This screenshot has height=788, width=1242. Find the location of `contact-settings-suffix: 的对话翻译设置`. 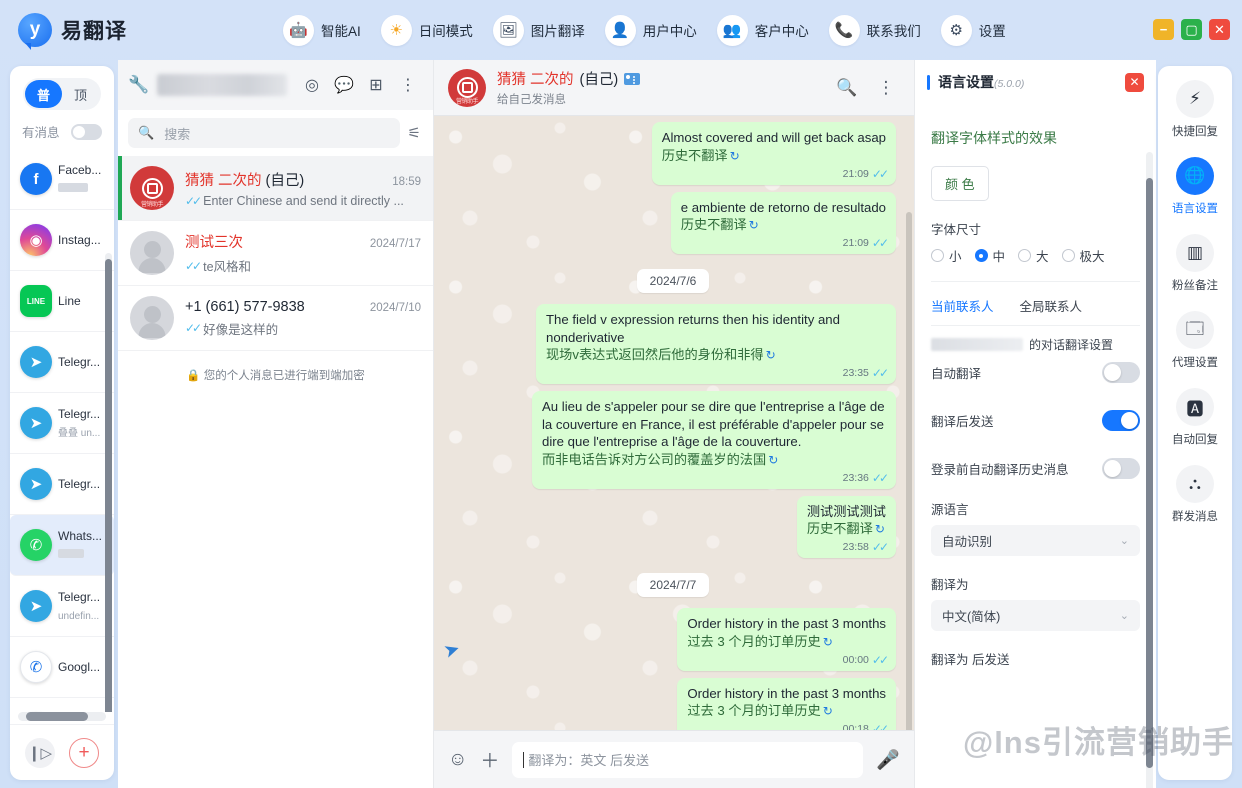

contact-settings-suffix: 的对话翻译设置 is located at coordinates (1071, 345).